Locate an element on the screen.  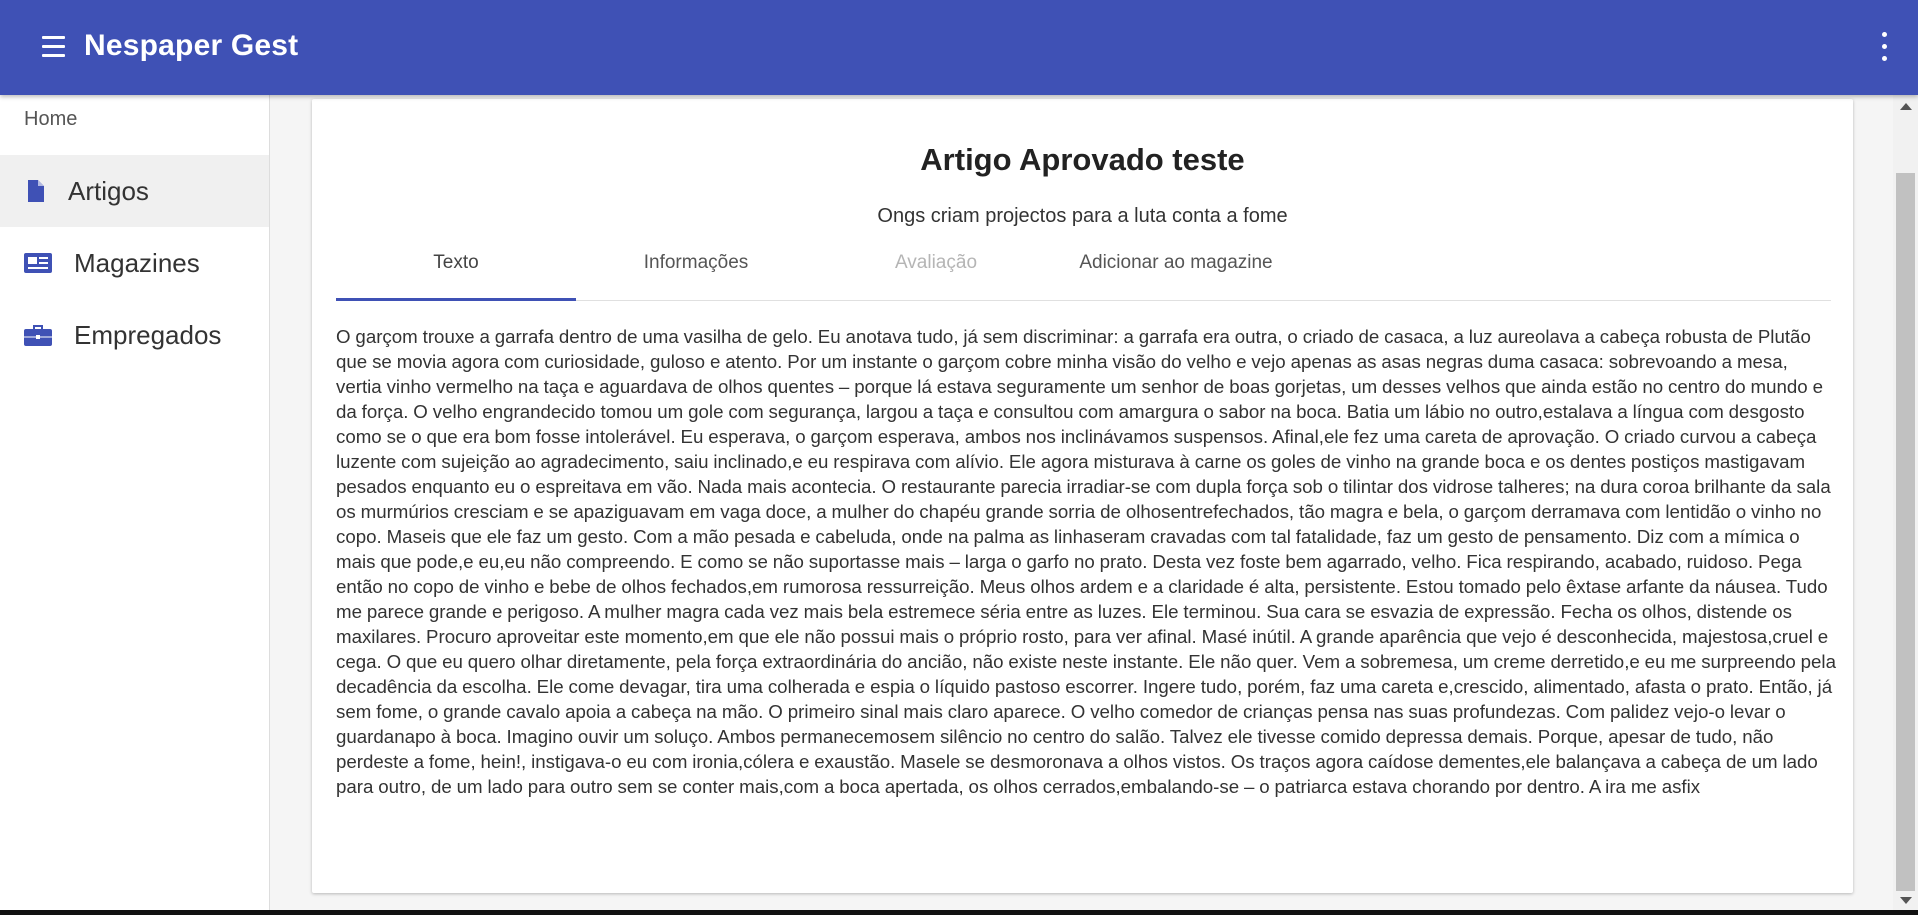
newspaper-icon is located at coordinates (38, 263).